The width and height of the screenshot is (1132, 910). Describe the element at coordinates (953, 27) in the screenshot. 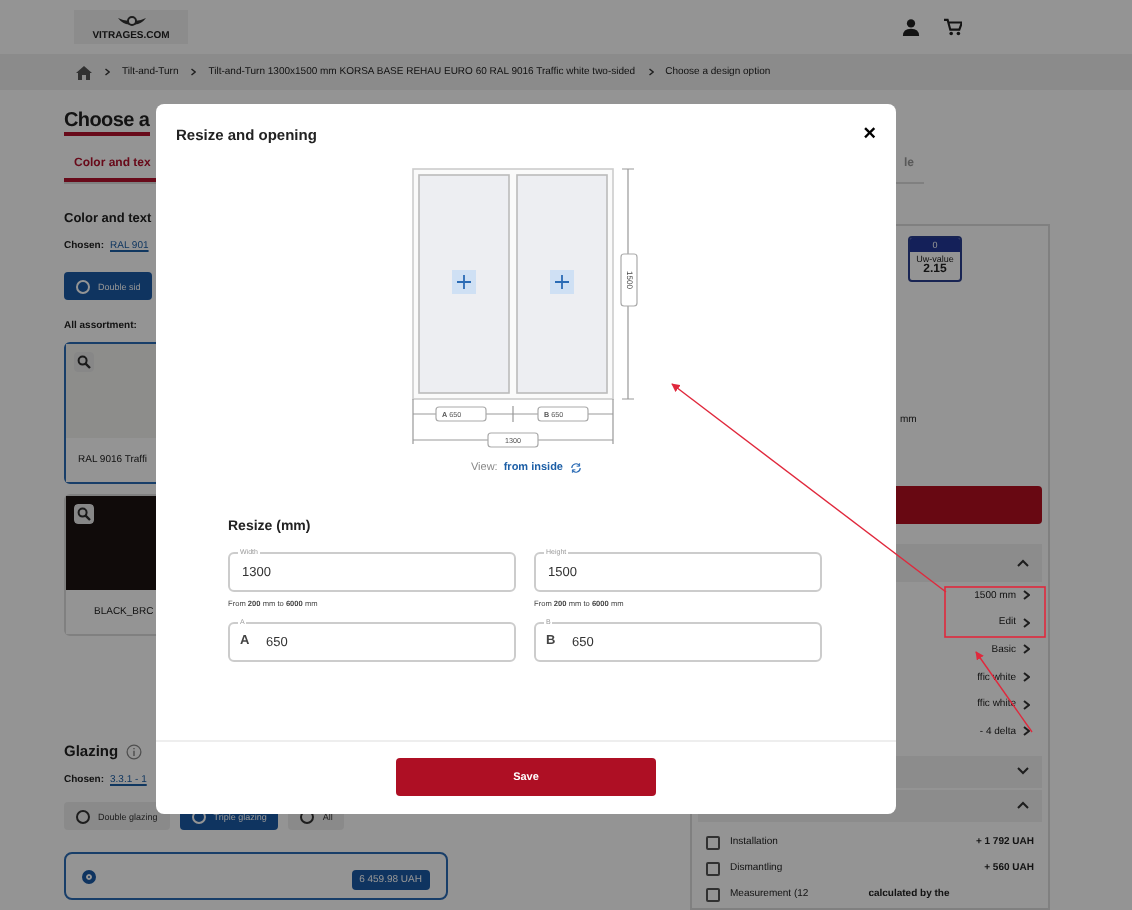

I see `cart-icon` at that location.